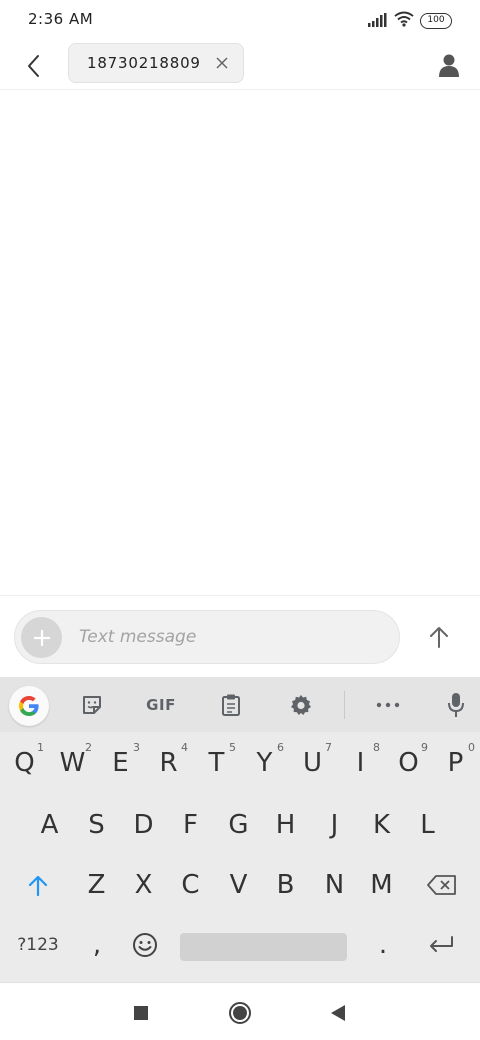 The height and width of the screenshot is (1040, 480). I want to click on triangle-back-icon, so click(338, 1013).